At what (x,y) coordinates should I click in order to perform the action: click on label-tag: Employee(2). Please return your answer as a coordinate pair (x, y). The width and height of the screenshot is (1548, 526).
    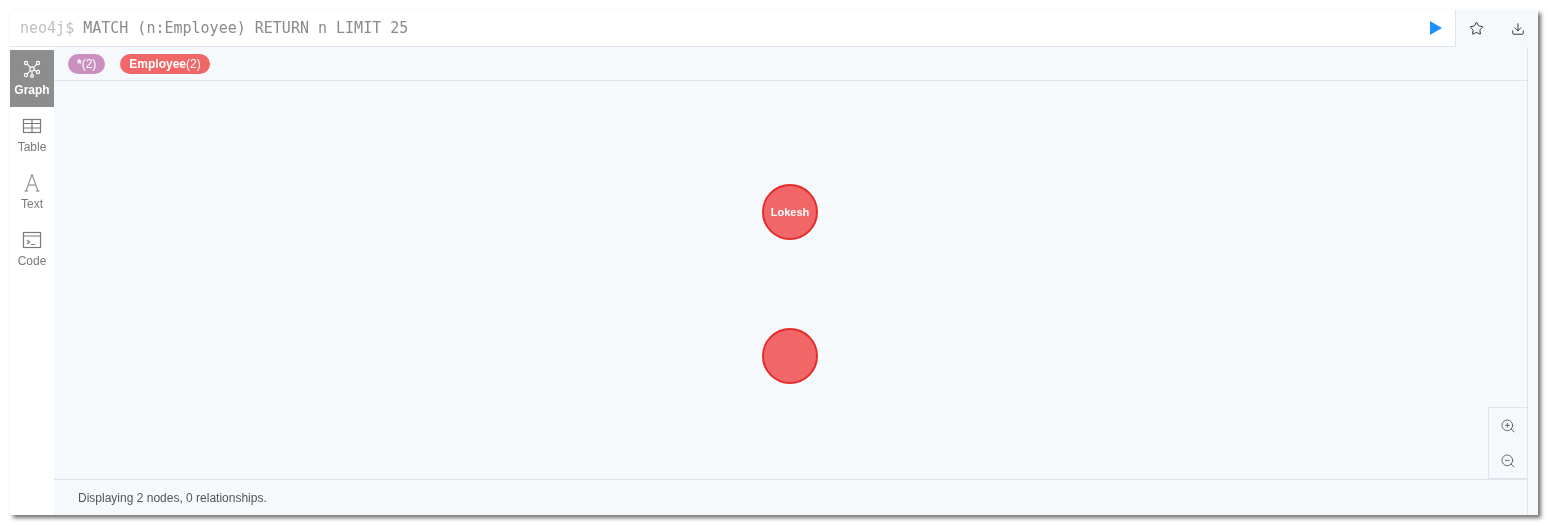
    Looking at the image, I should click on (165, 63).